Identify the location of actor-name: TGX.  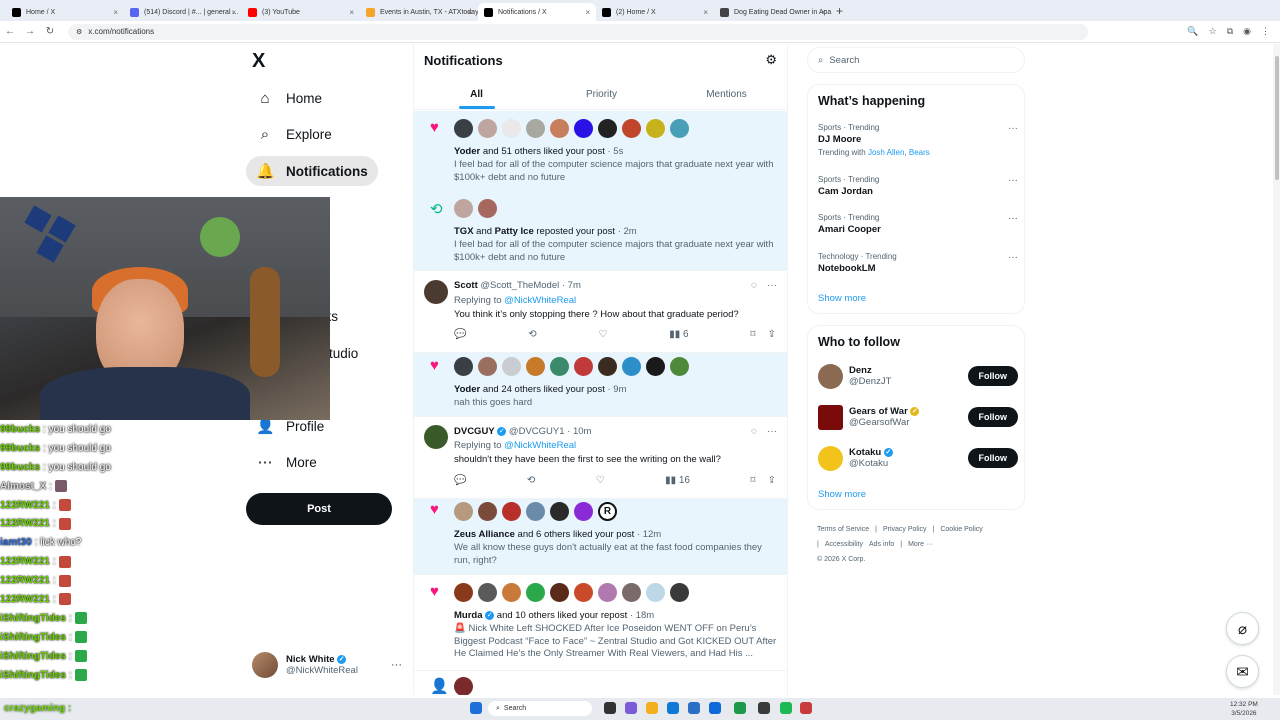
(464, 231).